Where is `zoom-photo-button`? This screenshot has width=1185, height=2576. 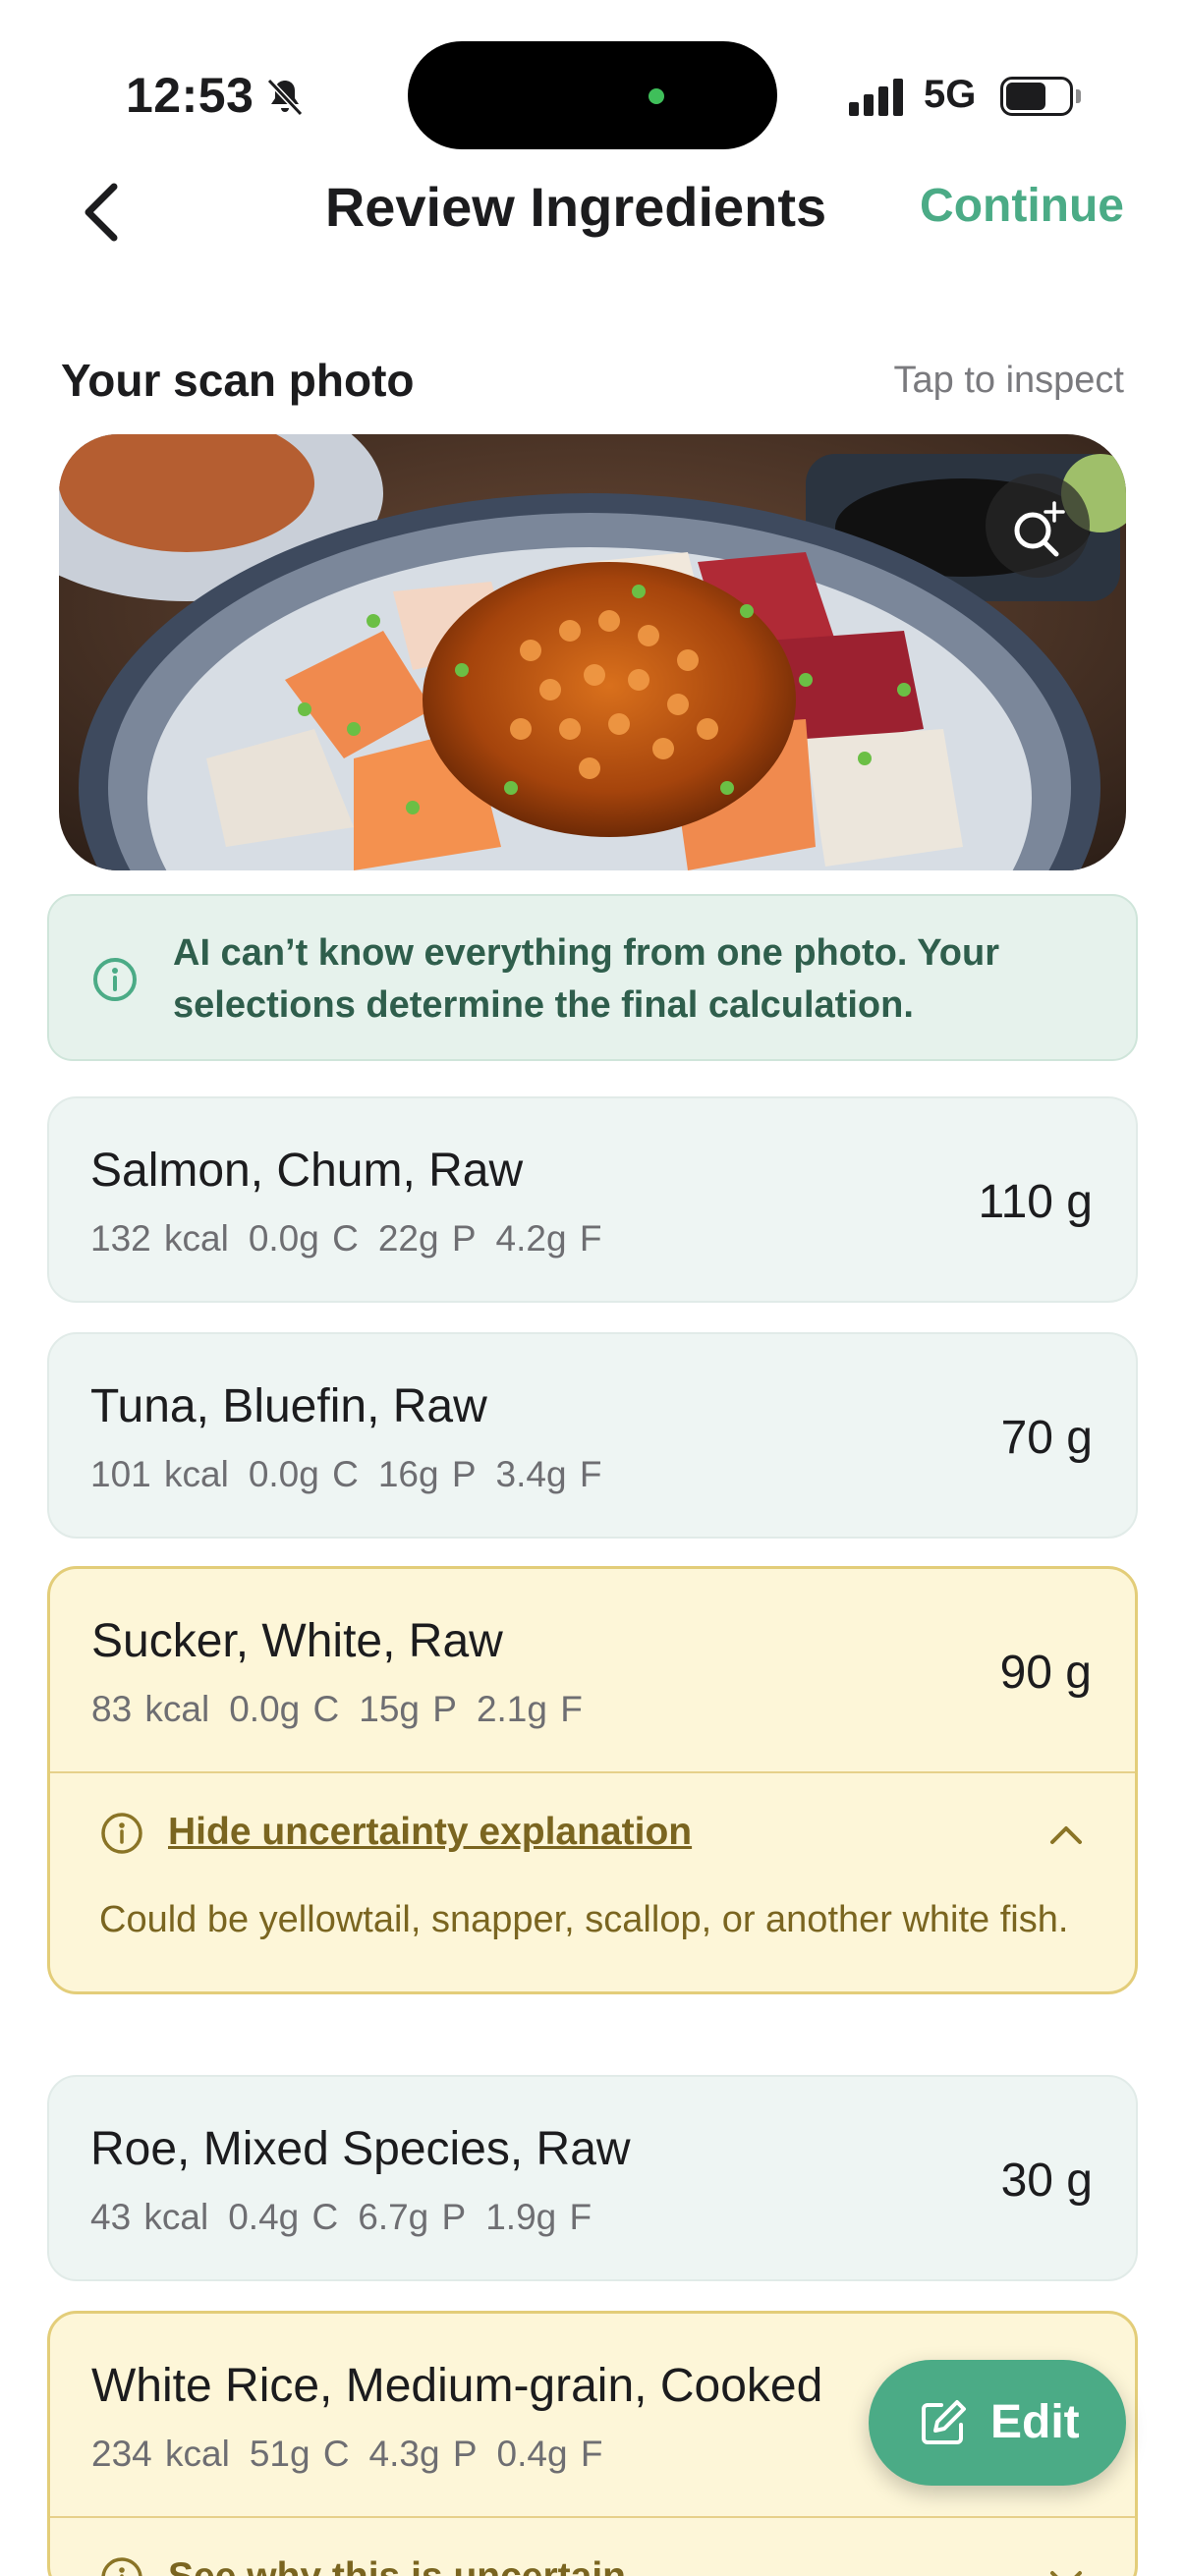 zoom-photo-button is located at coordinates (1038, 526).